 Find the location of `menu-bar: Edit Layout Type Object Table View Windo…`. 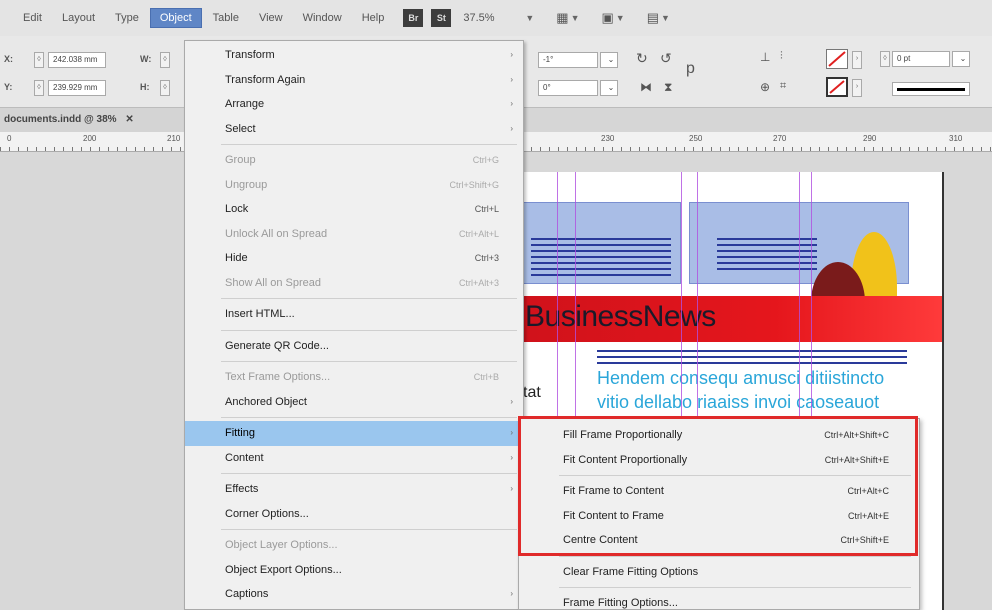

menu-bar: Edit Layout Type Object Table View Windo… is located at coordinates (496, 18).